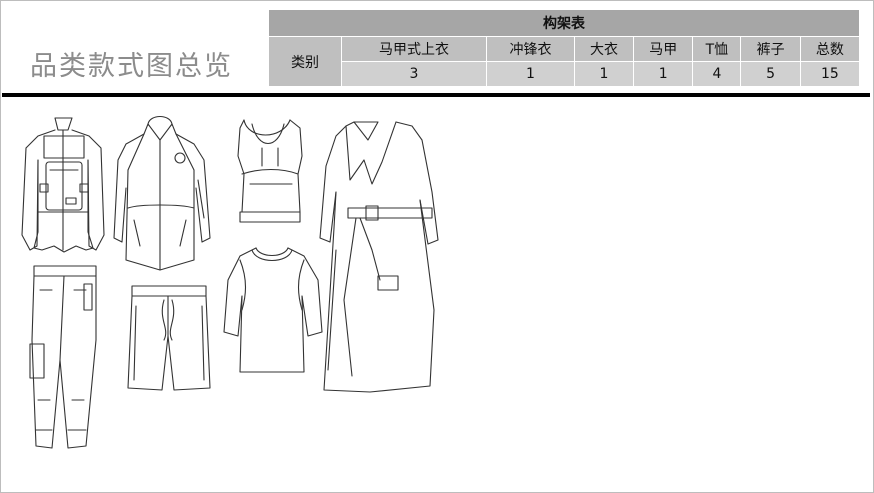 This screenshot has height=493, width=874. What do you see at coordinates (273, 310) in the screenshot?
I see `t-shirt-sketch-icon` at bounding box center [273, 310].